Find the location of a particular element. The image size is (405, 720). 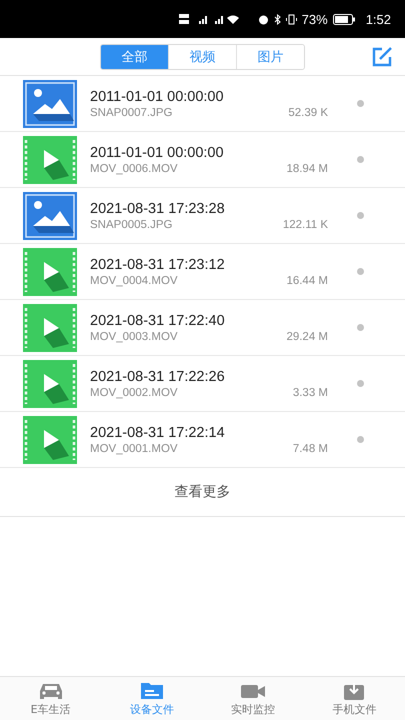

file-size: 18.94 M is located at coordinates (307, 169).